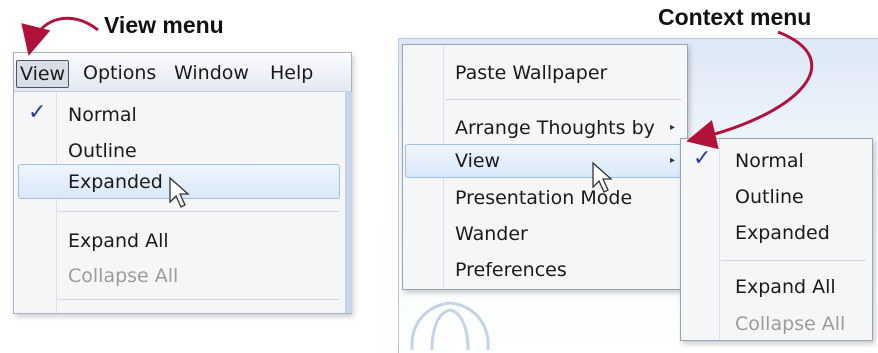 The width and height of the screenshot is (878, 353). Describe the element at coordinates (60, 36) in the screenshot. I see `callout-arrow-icon` at that location.